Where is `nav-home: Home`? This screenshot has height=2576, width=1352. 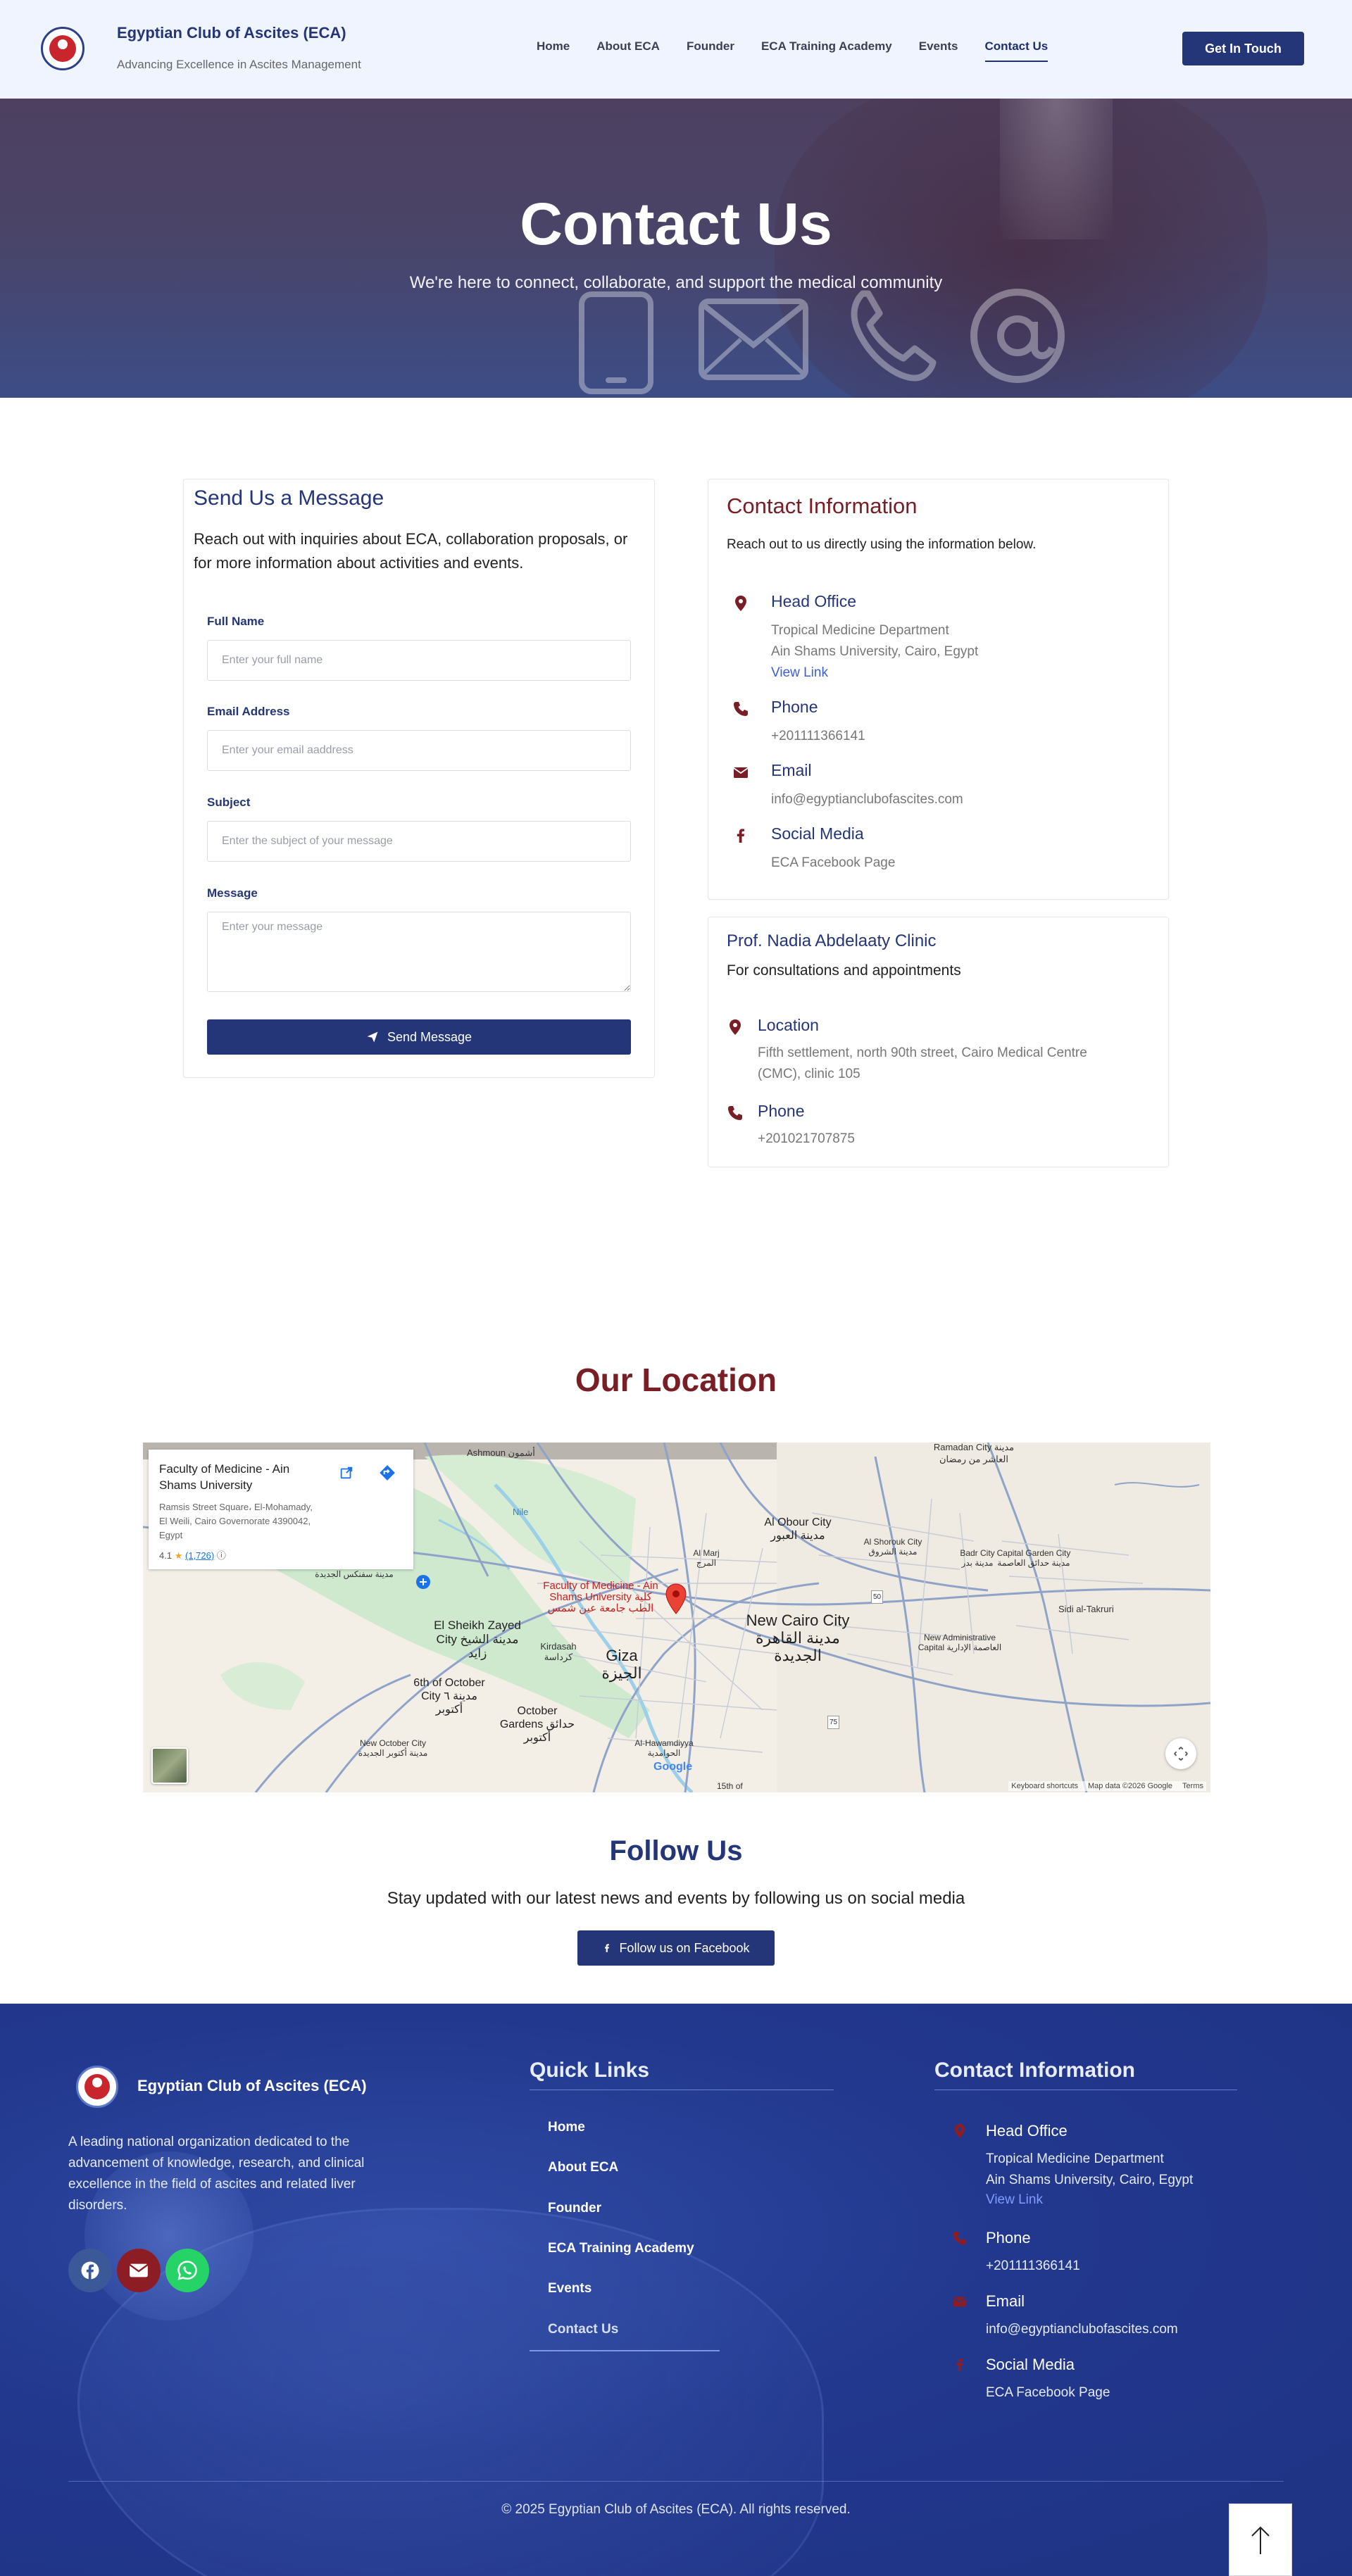
nav-home: Home is located at coordinates (553, 51).